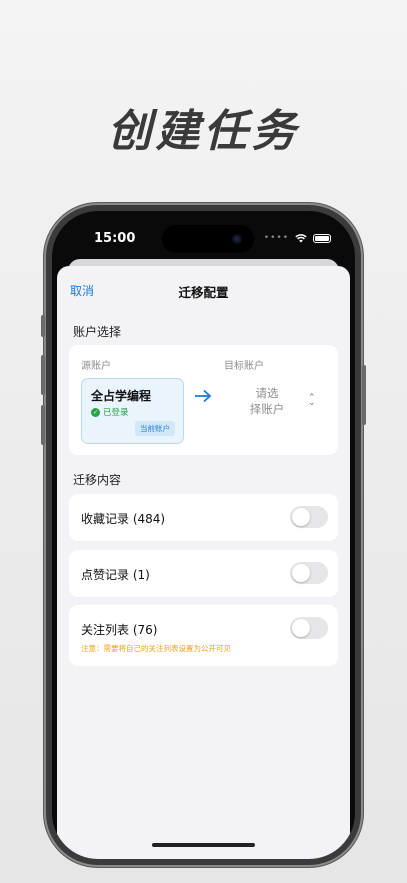 This screenshot has height=883, width=407. Describe the element at coordinates (156, 648) in the screenshot. I see `following-note: 注意：需要将自己的关注列表设置为公开可见` at that location.